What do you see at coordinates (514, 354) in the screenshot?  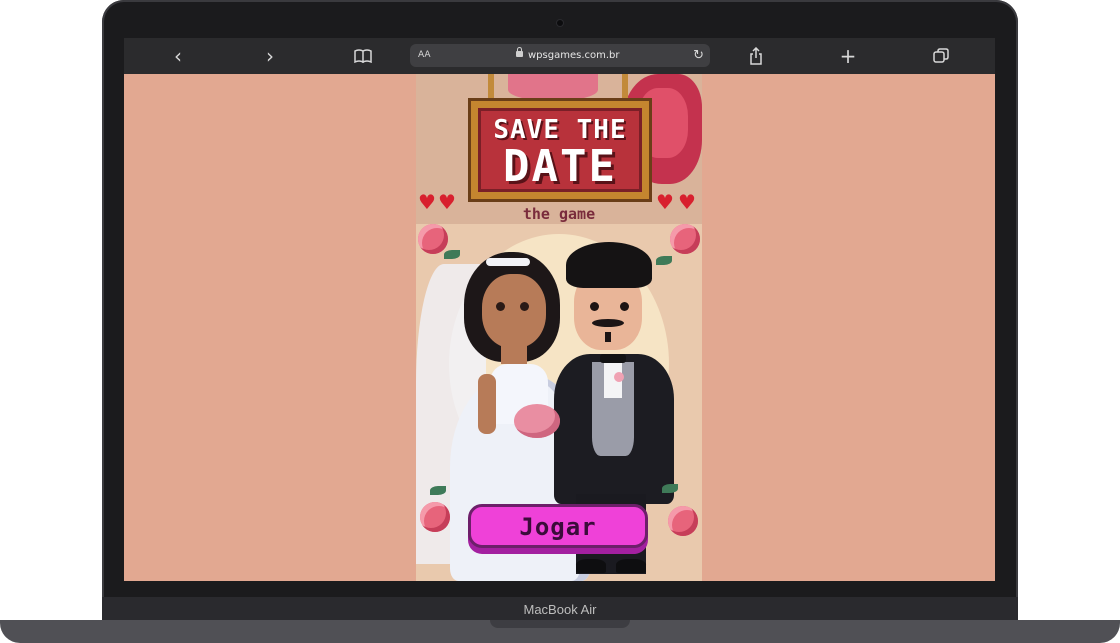 I see `bride-neck` at bounding box center [514, 354].